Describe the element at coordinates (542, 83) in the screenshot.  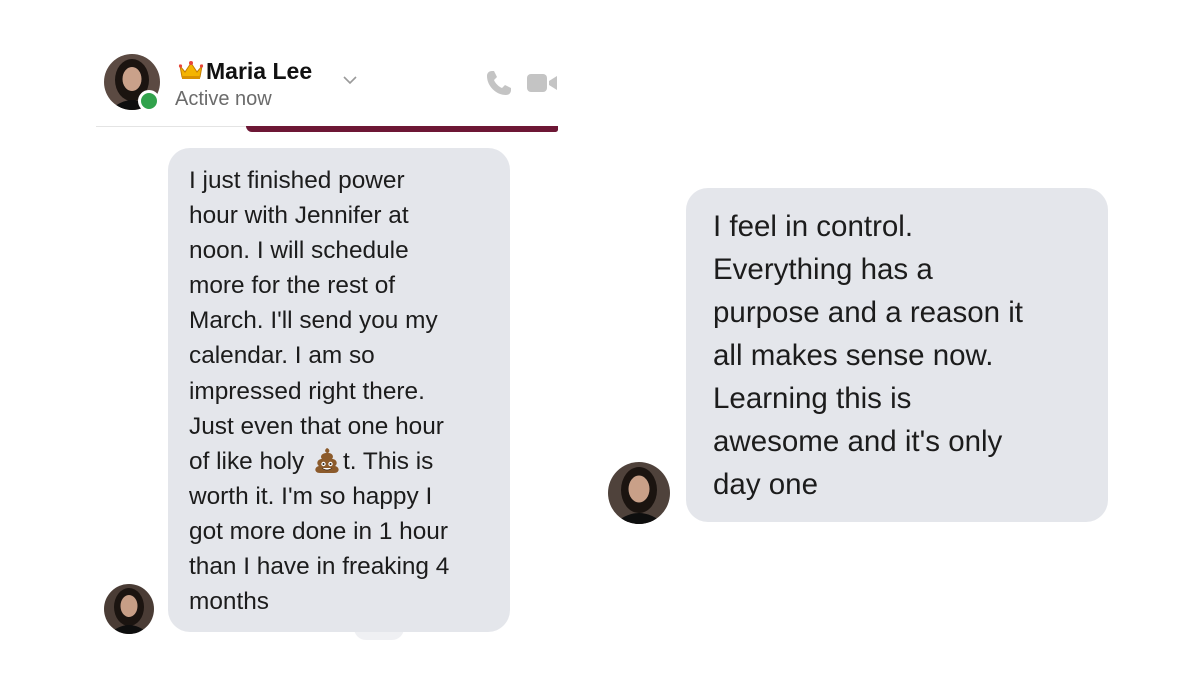
I see `video-camera-icon` at that location.